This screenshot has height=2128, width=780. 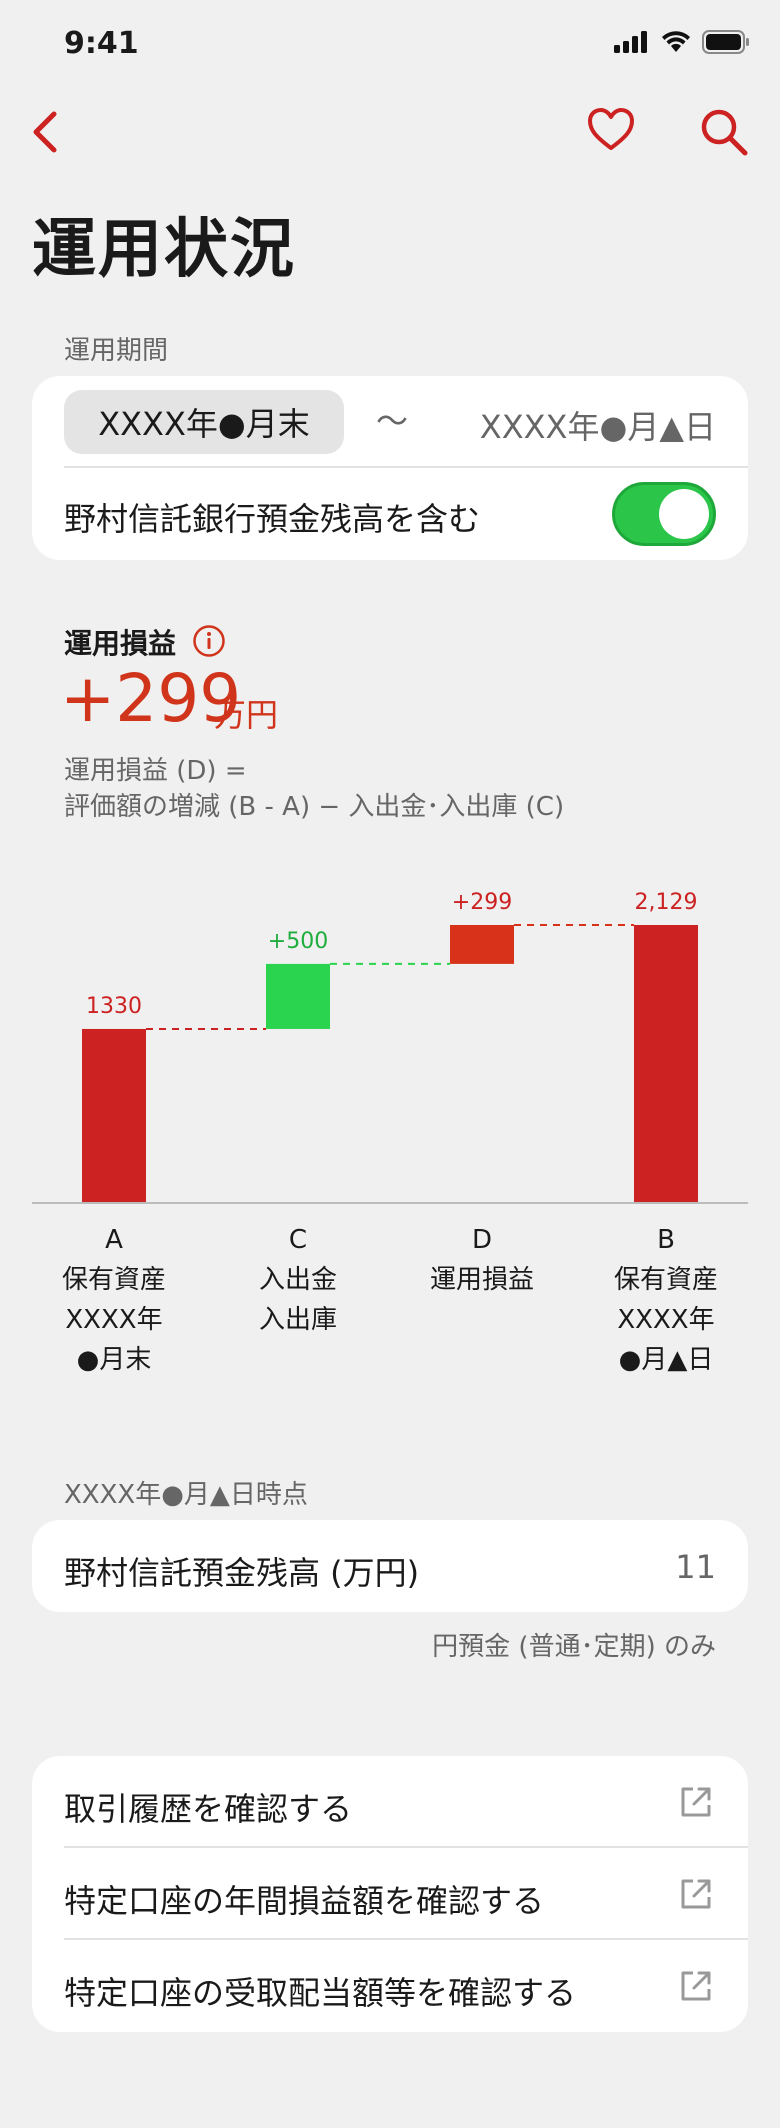 What do you see at coordinates (297, 1320) in the screenshot?
I see `chart-x-label-line: 入出庫` at bounding box center [297, 1320].